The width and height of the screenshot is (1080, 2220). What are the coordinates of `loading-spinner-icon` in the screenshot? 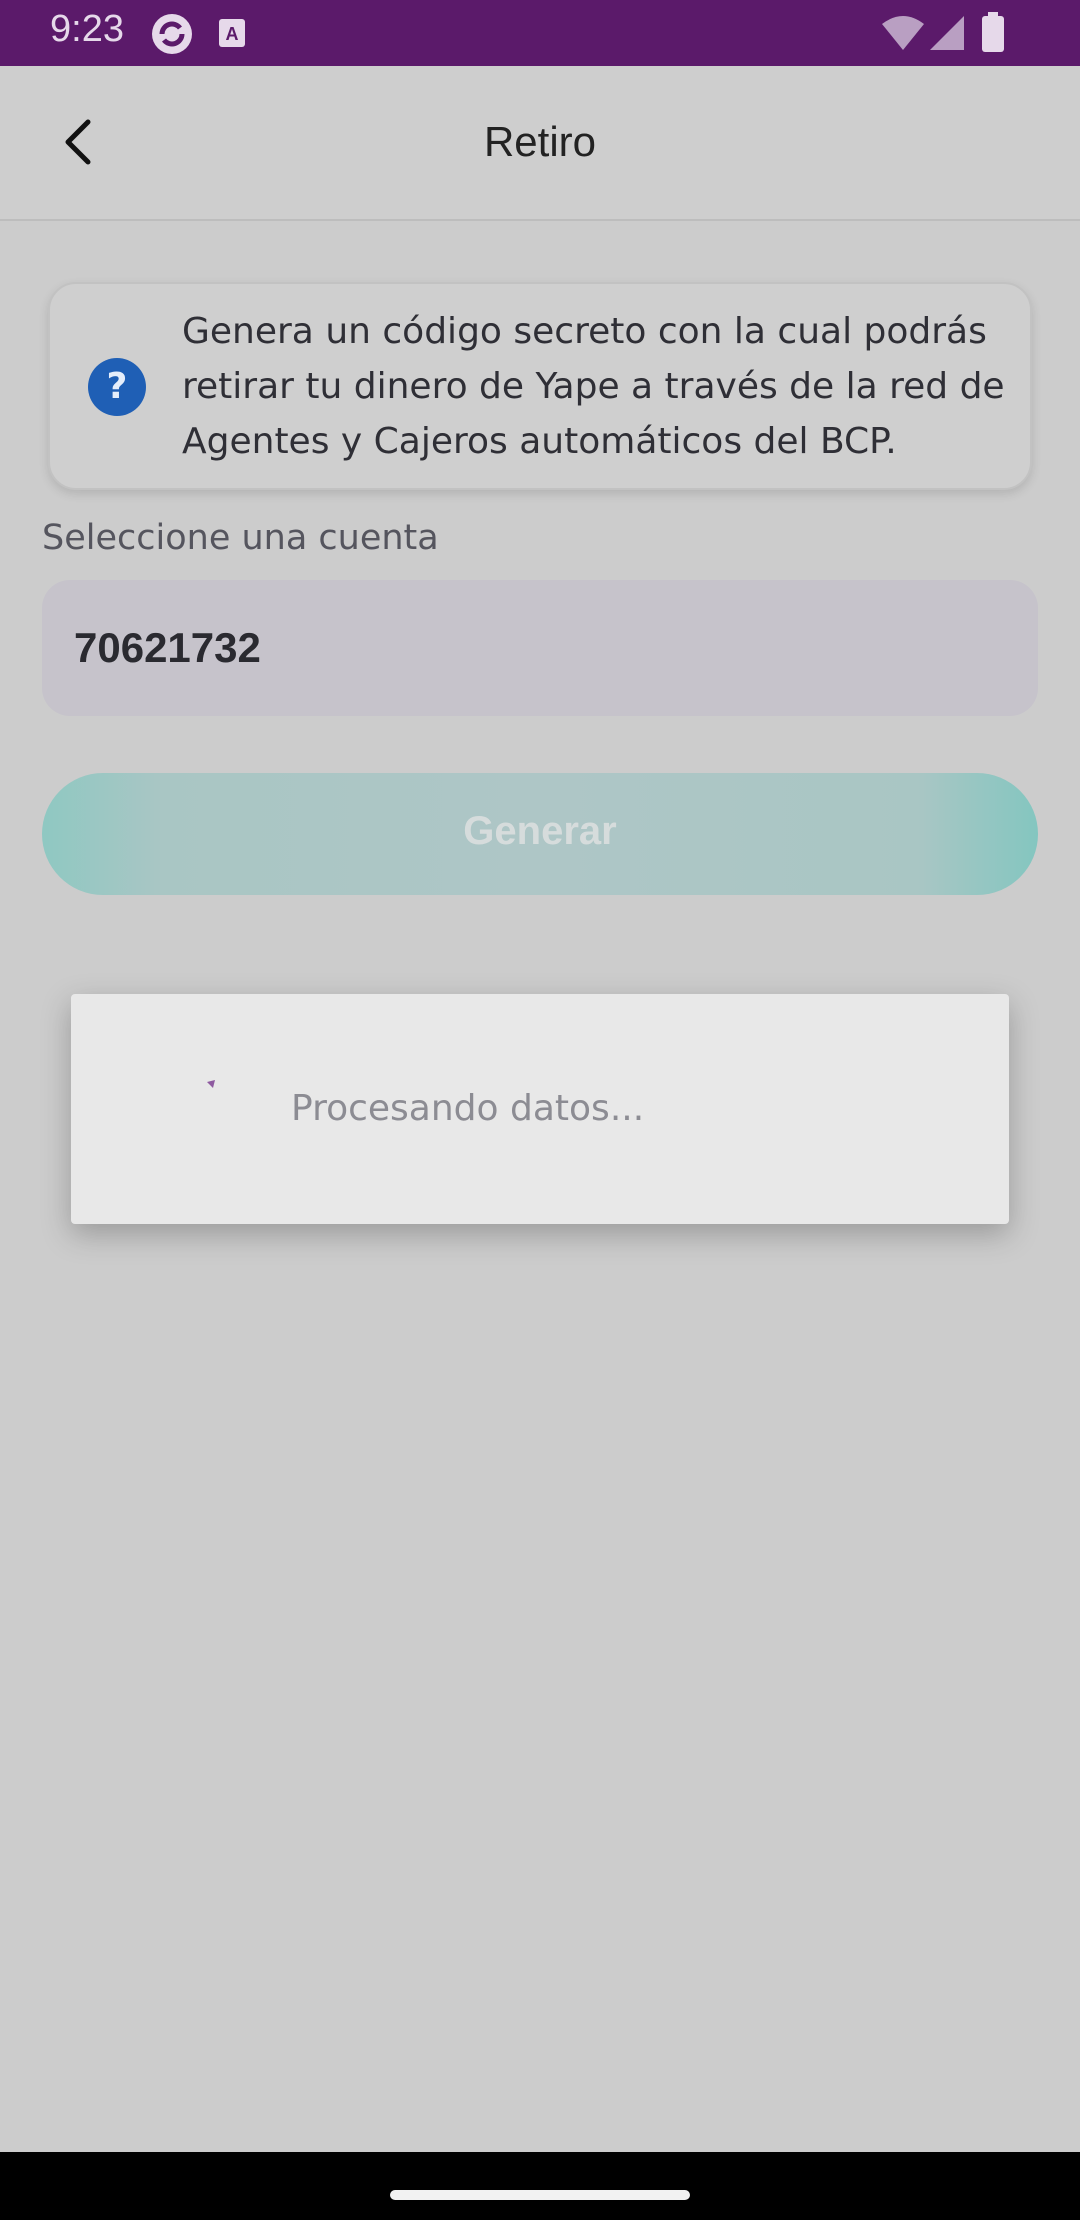 It's located at (211, 1090).